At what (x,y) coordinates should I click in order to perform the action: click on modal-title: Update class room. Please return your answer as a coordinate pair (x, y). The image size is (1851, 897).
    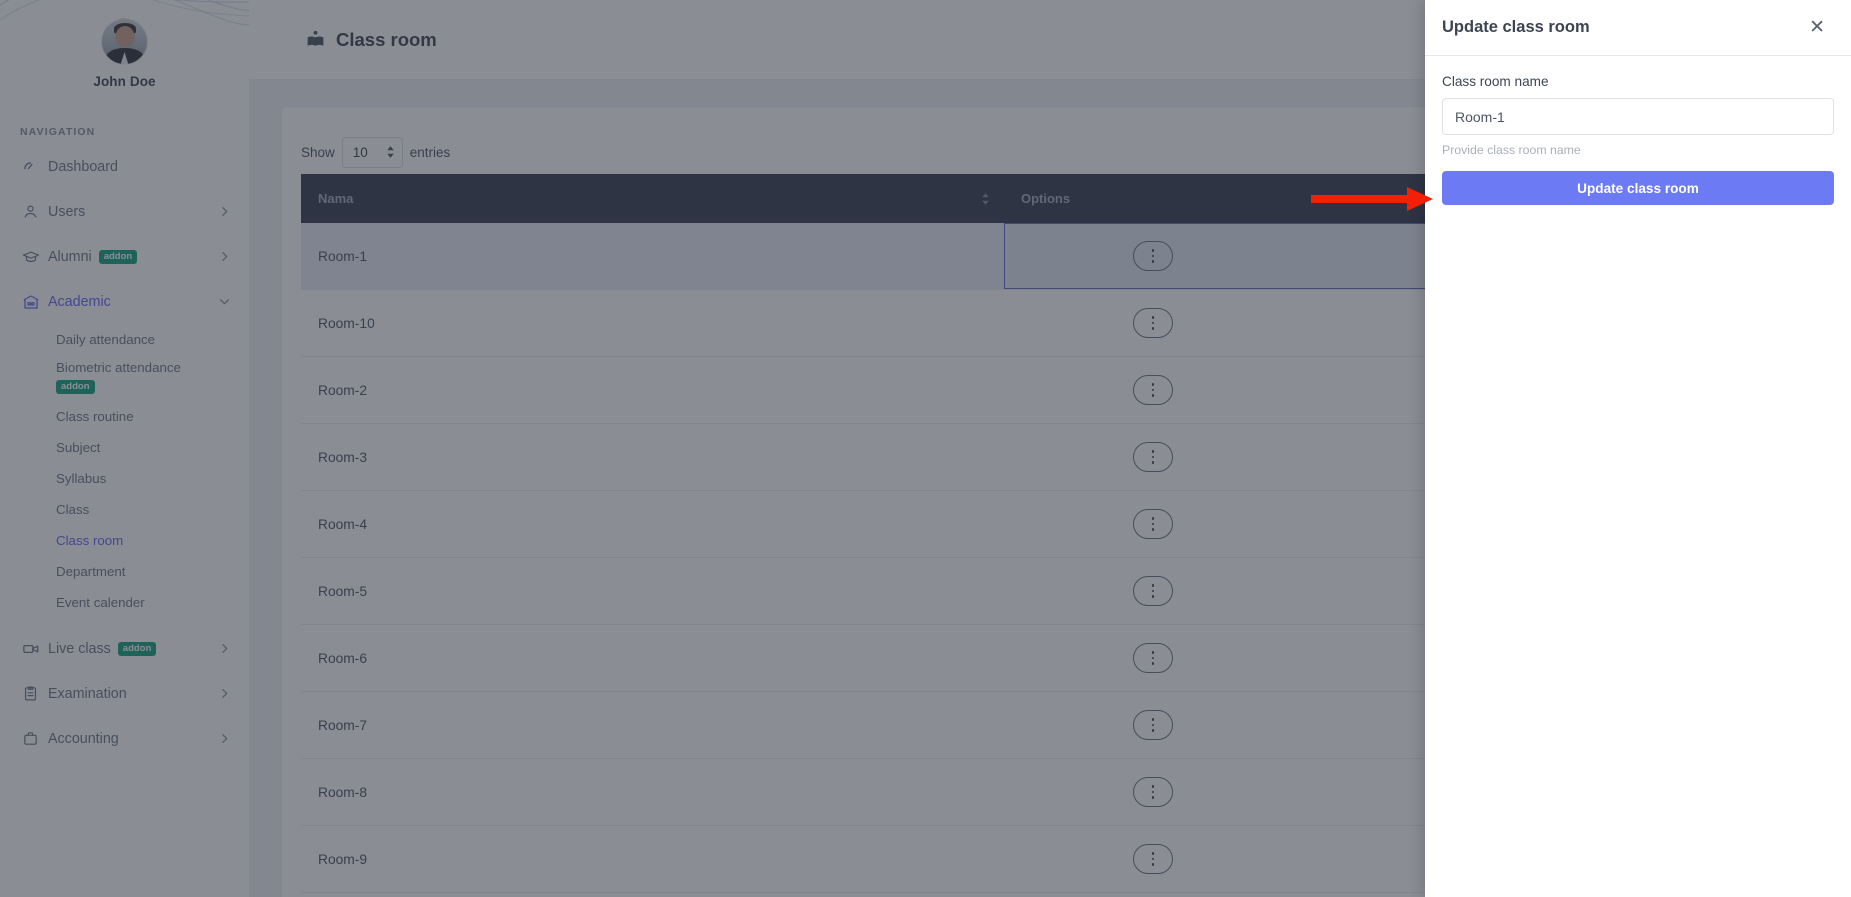
    Looking at the image, I should click on (1516, 27).